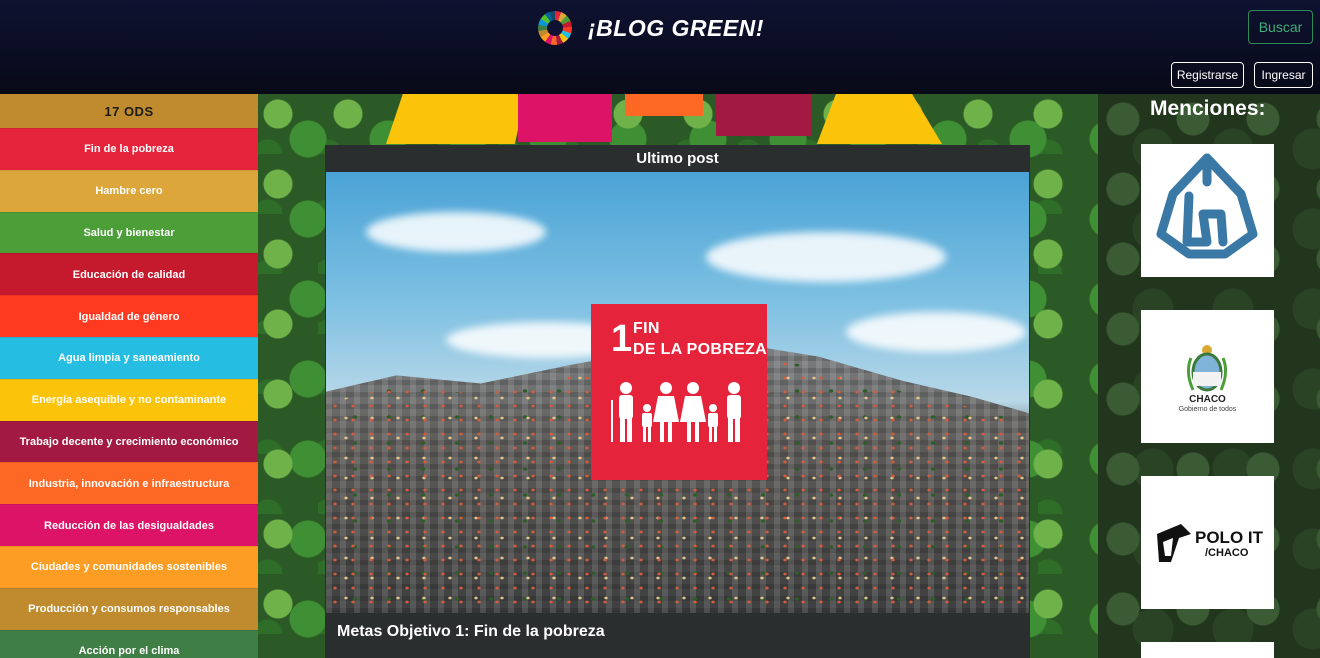  Describe the element at coordinates (1208, 108) in the screenshot. I see `mentions-title: Menciones:` at that location.